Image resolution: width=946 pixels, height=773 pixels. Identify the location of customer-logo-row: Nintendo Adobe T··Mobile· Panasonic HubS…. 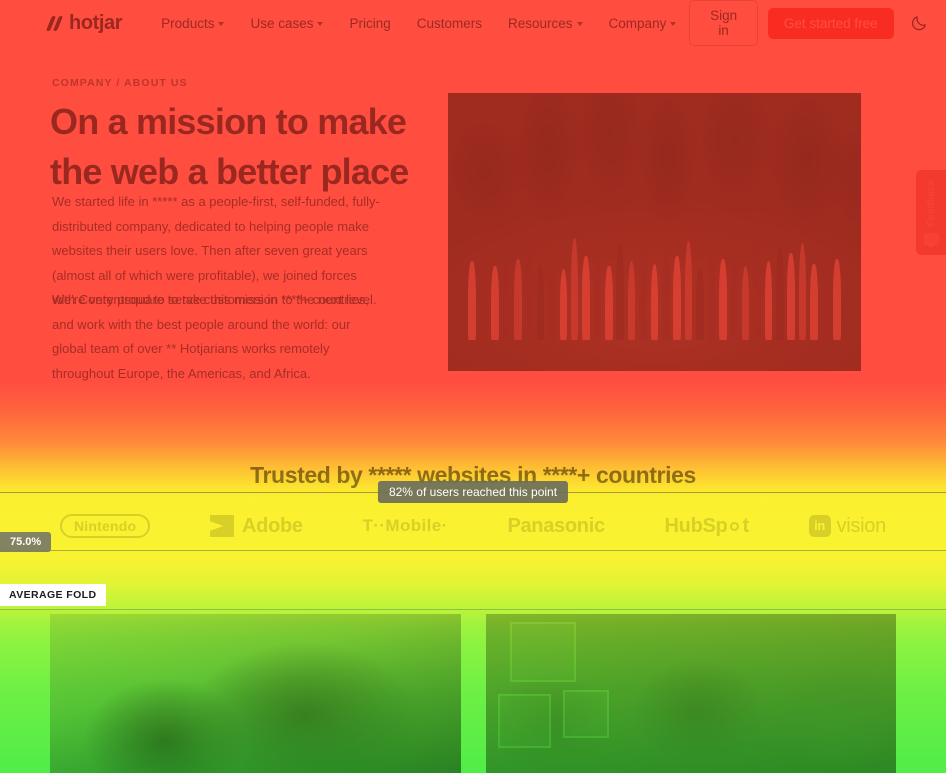
(473, 526).